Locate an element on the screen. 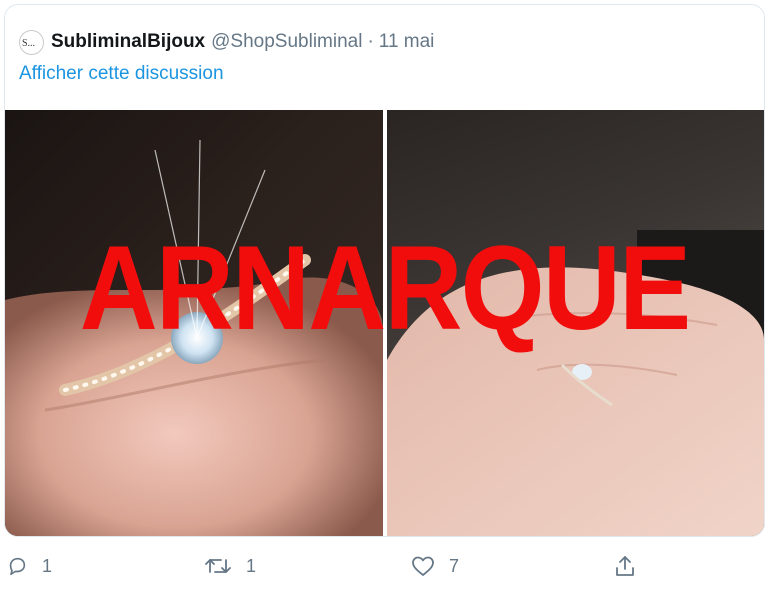  tweet-date: 11 mai is located at coordinates (407, 42).